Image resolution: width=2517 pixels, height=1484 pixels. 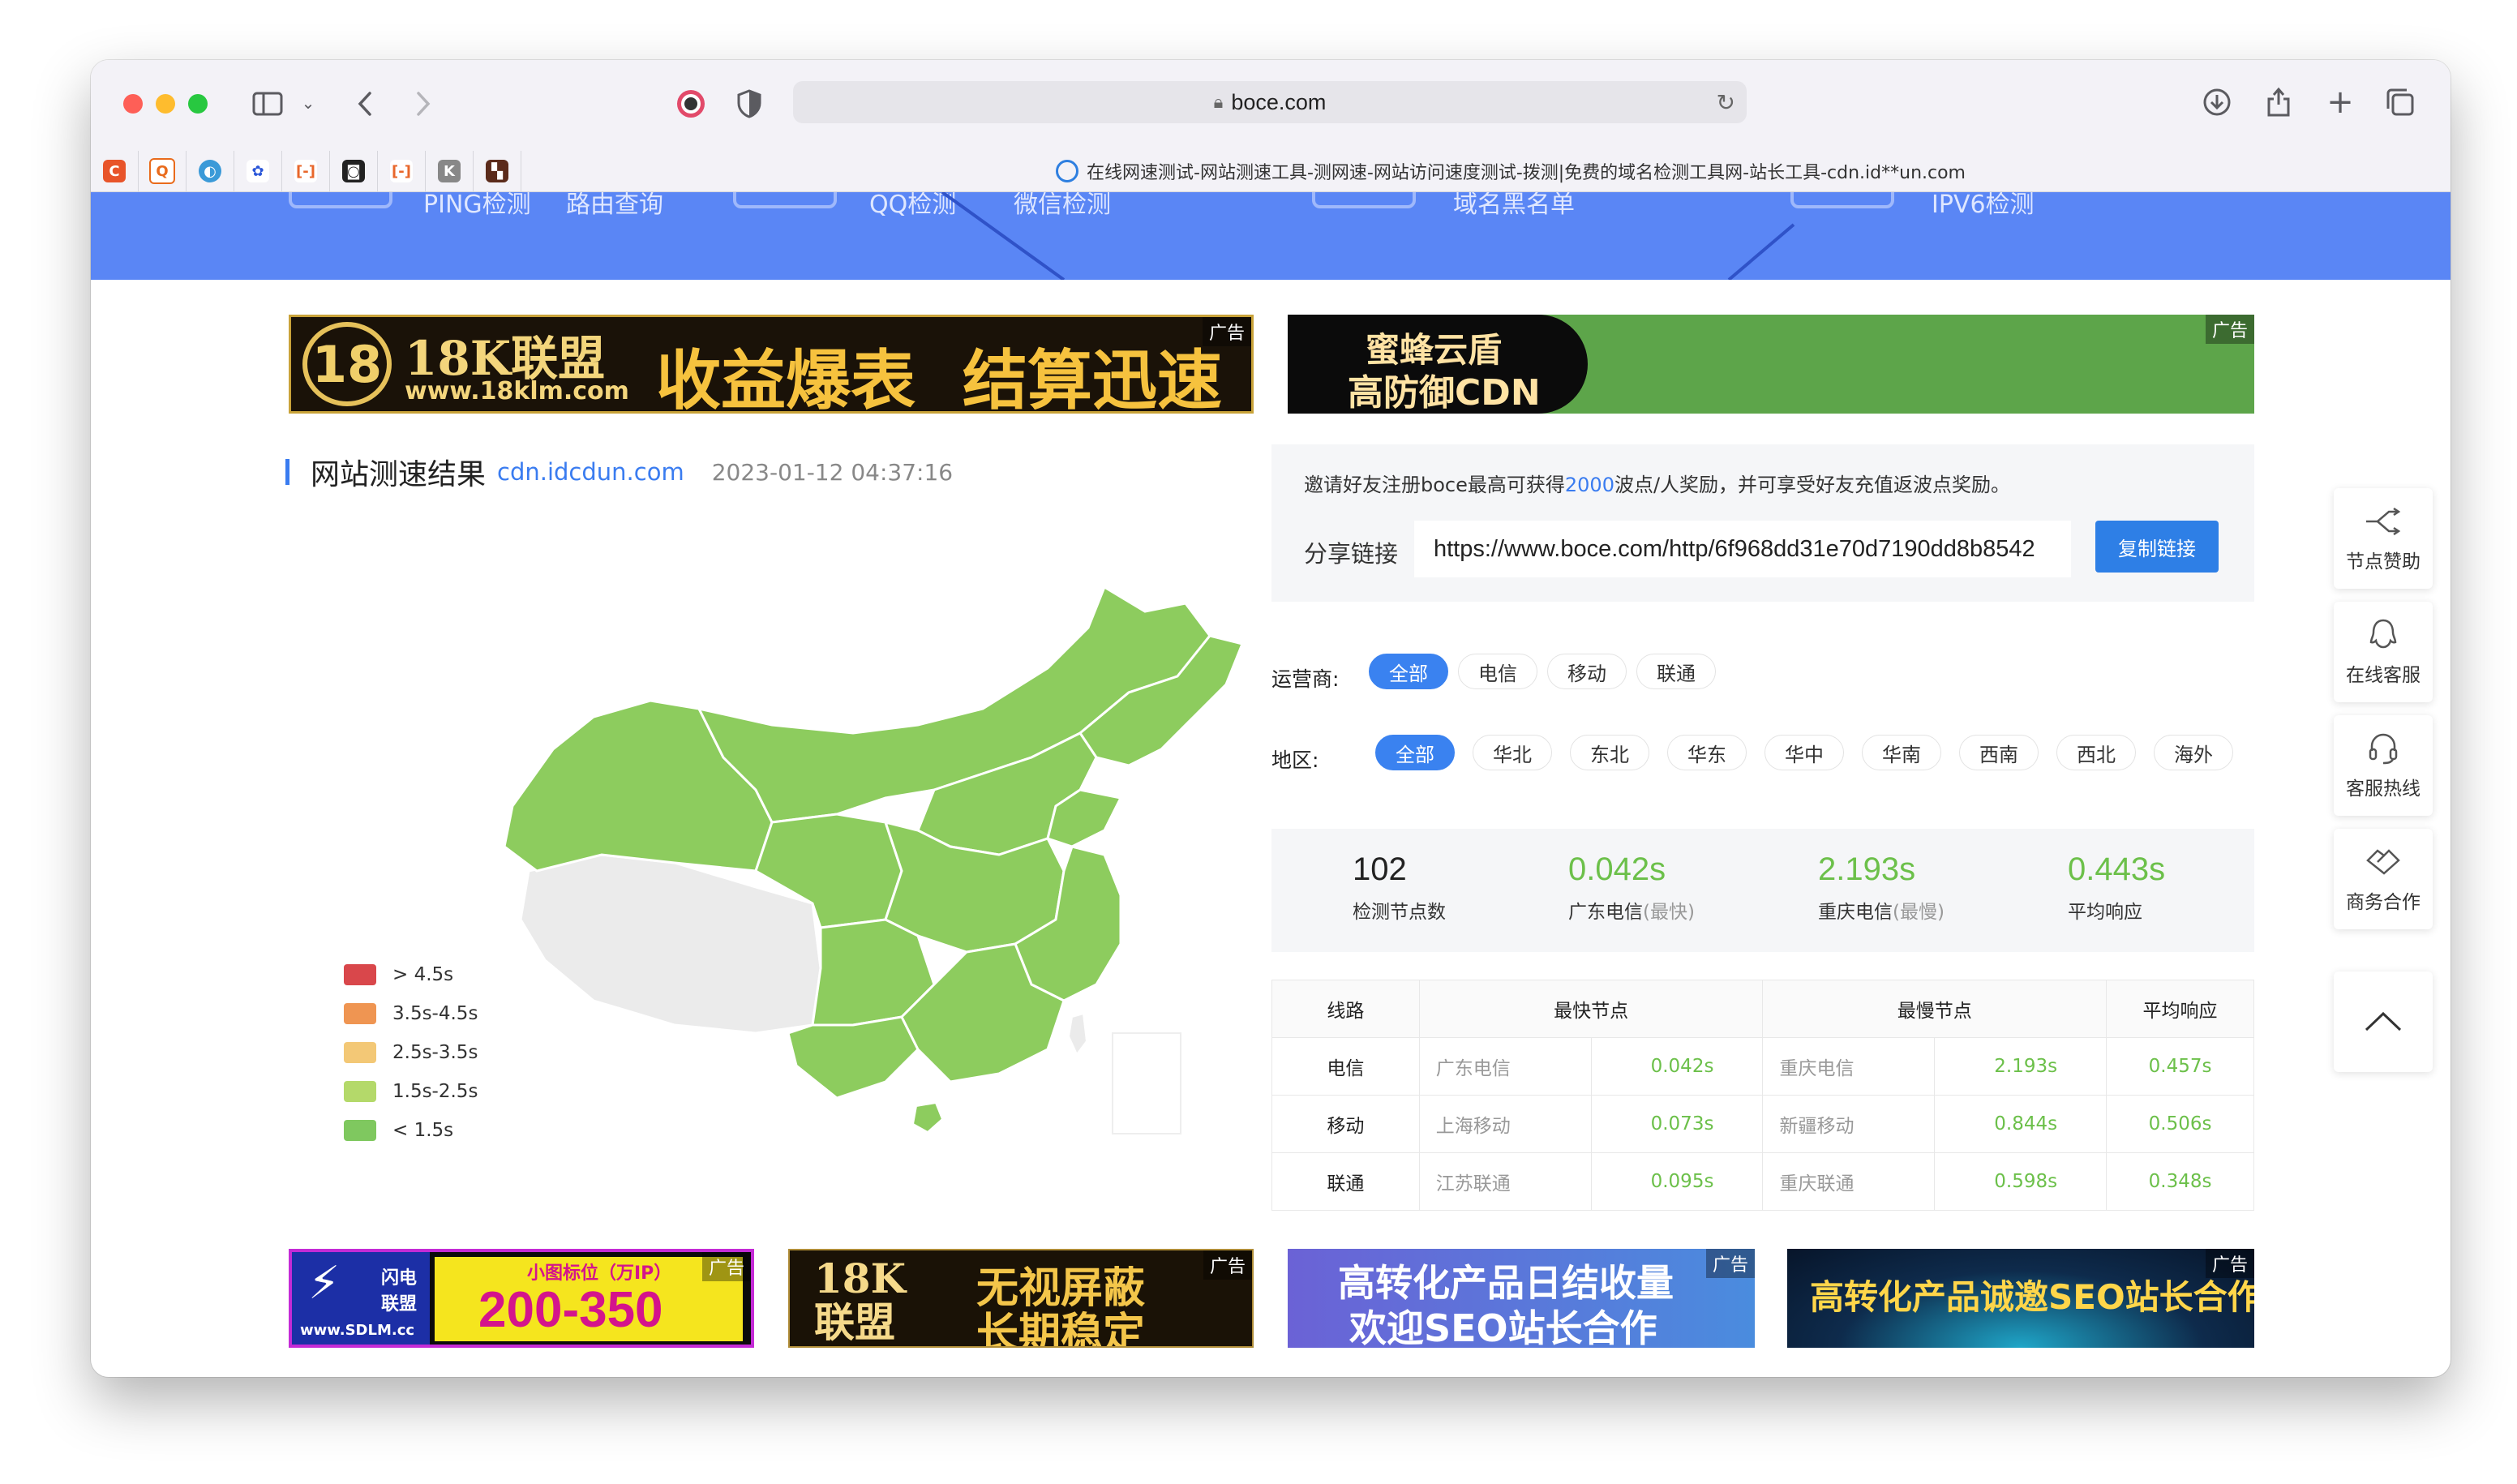 I want to click on region-chip-northeast: 东北, so click(x=1609, y=752).